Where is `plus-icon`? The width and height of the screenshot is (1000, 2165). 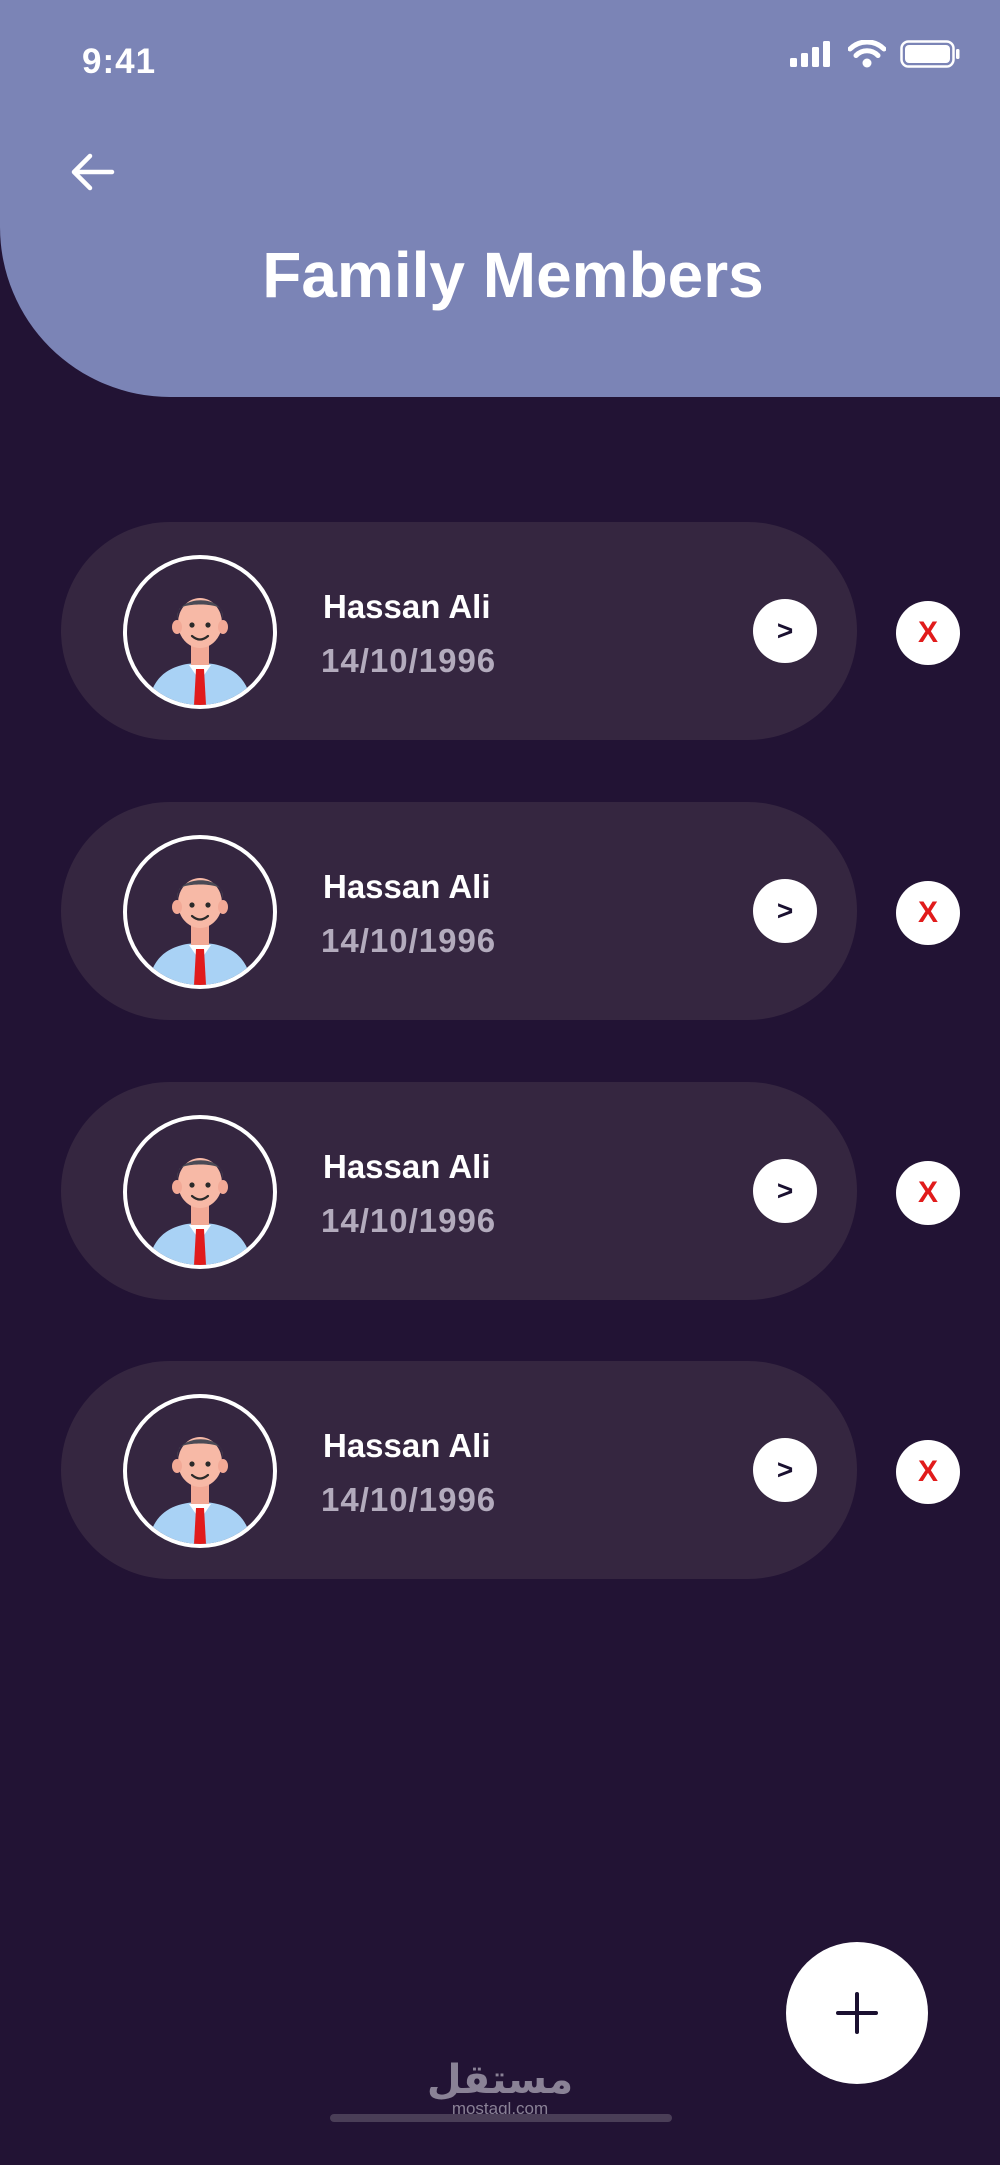 plus-icon is located at coordinates (857, 2013).